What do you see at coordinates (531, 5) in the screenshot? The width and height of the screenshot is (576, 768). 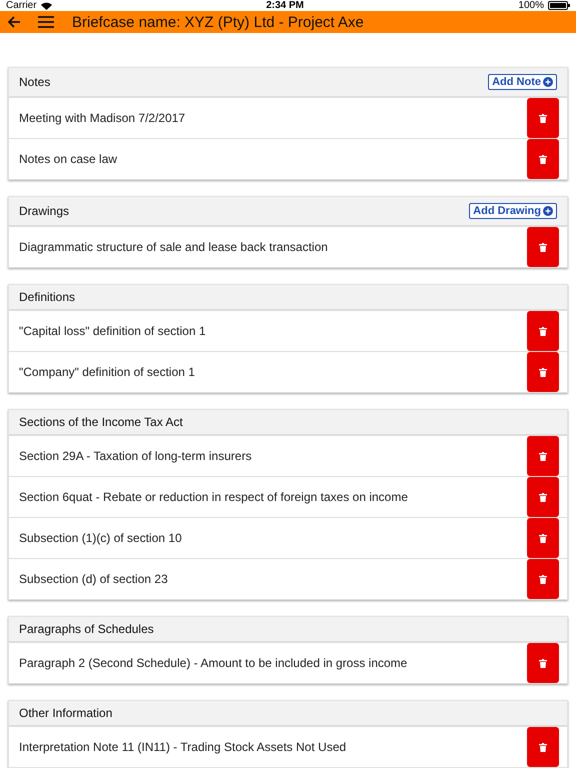 I see `battery-percent: 100%` at bounding box center [531, 5].